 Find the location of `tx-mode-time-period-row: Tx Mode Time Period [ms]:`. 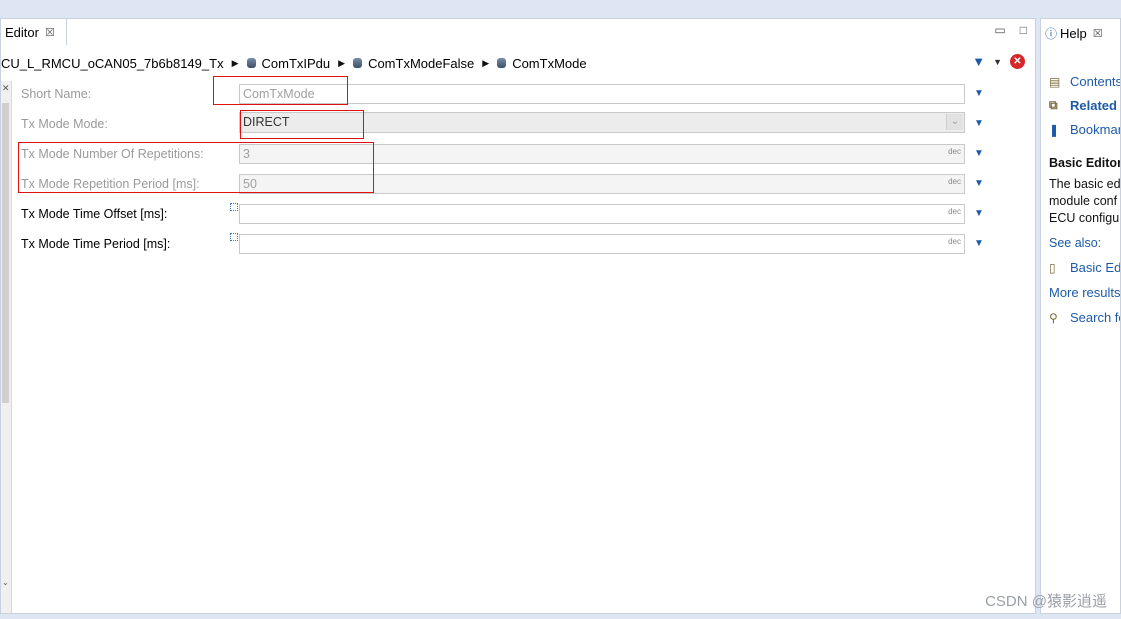

tx-mode-time-period-row: Tx Mode Time Period [ms]: is located at coordinates (95, 244).